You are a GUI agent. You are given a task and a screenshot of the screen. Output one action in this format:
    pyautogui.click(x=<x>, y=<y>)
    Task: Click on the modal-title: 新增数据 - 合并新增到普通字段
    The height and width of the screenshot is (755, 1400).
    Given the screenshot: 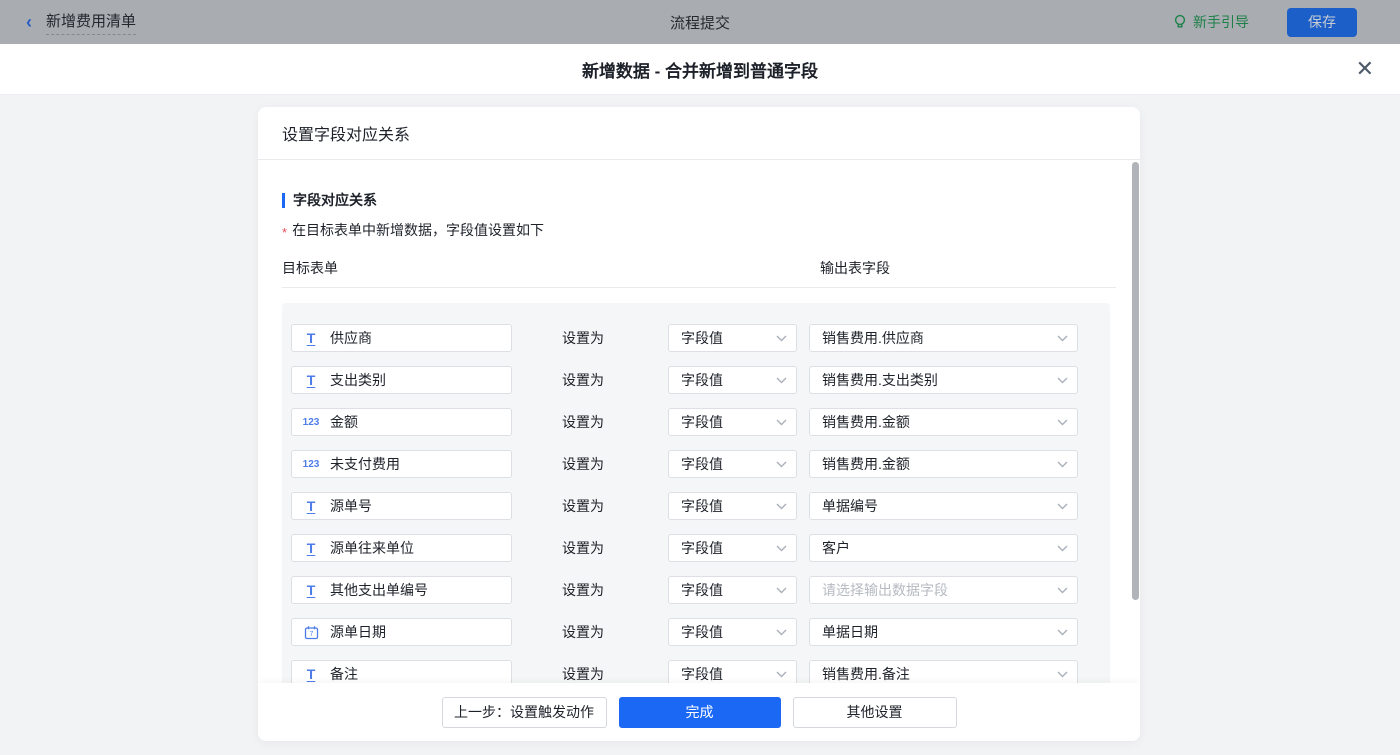 What is the action you would take?
    pyautogui.click(x=700, y=71)
    